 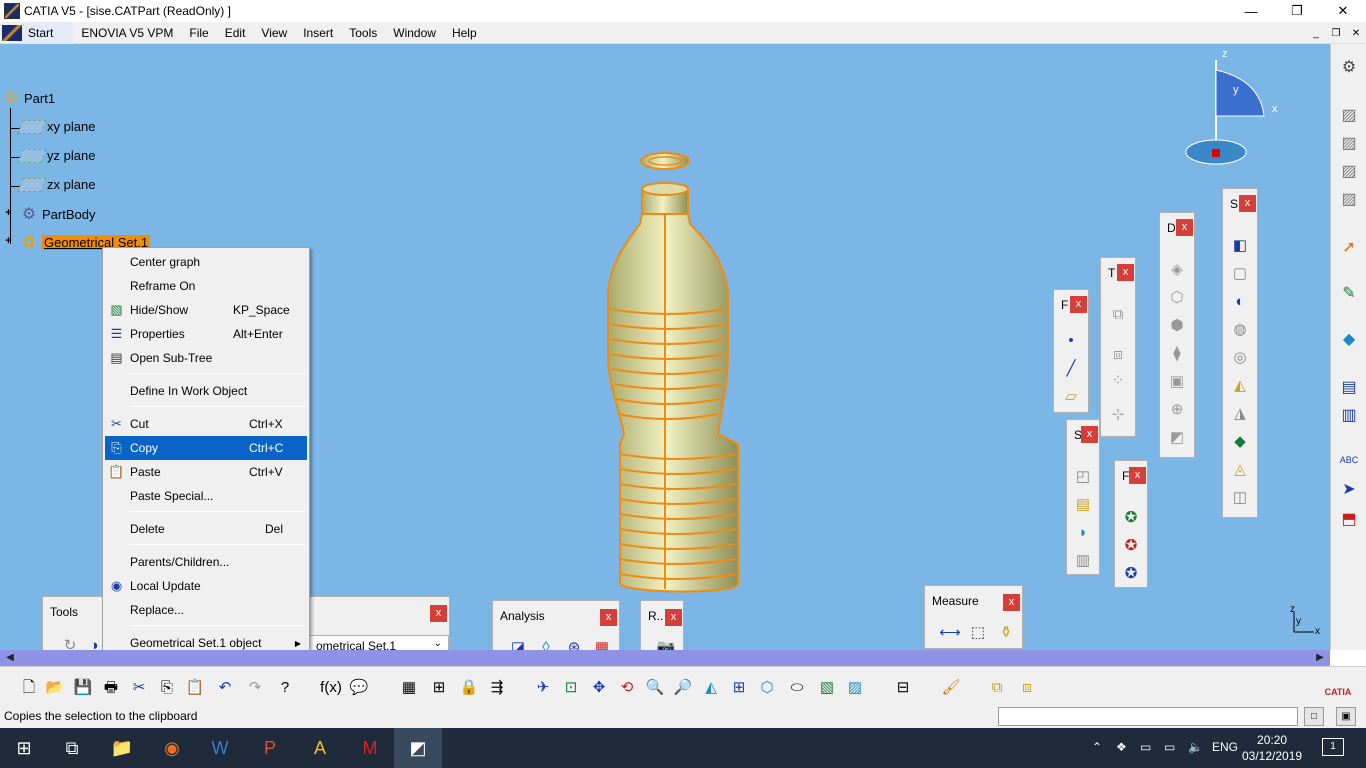 I want to click on toolbar-s-sketch-based: S x ◧ ▢ ◐ ◍ ◎ ◭ ◮ ◆ ◬ ◫, so click(x=1240, y=353).